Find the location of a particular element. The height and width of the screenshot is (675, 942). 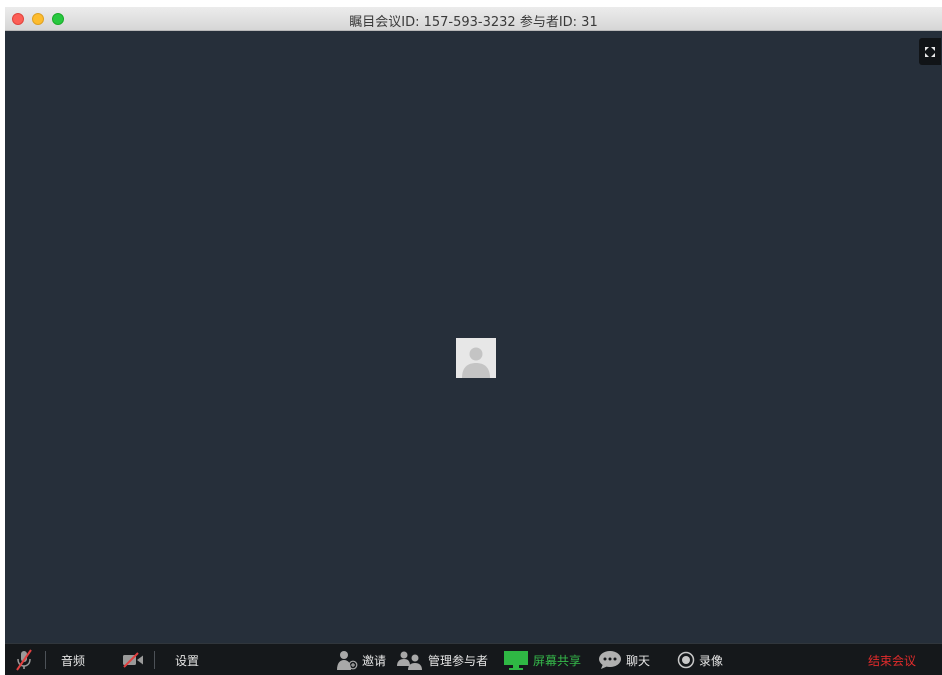

title-bar: 瞩目会议ID: 157-593-3232 参与者ID: 31 is located at coordinates (473, 19).